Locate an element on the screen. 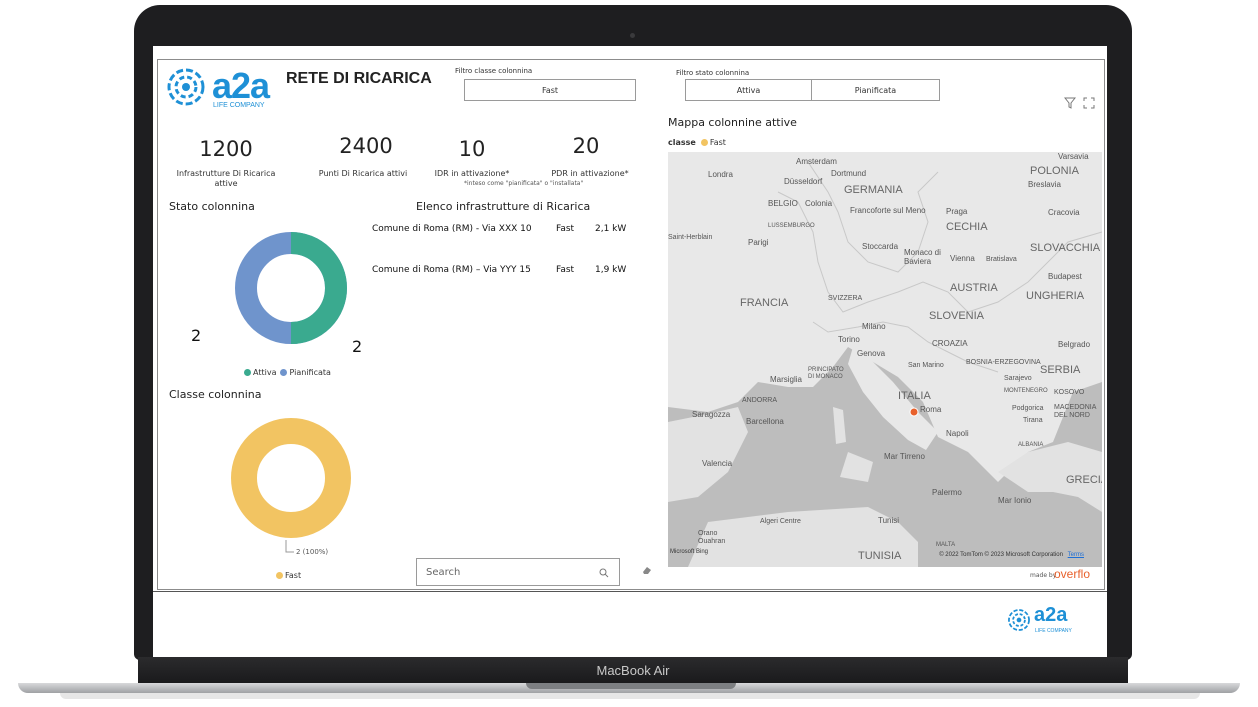  map-label-macedonia: MACEDONIA DEL NORD is located at coordinates (1075, 411).